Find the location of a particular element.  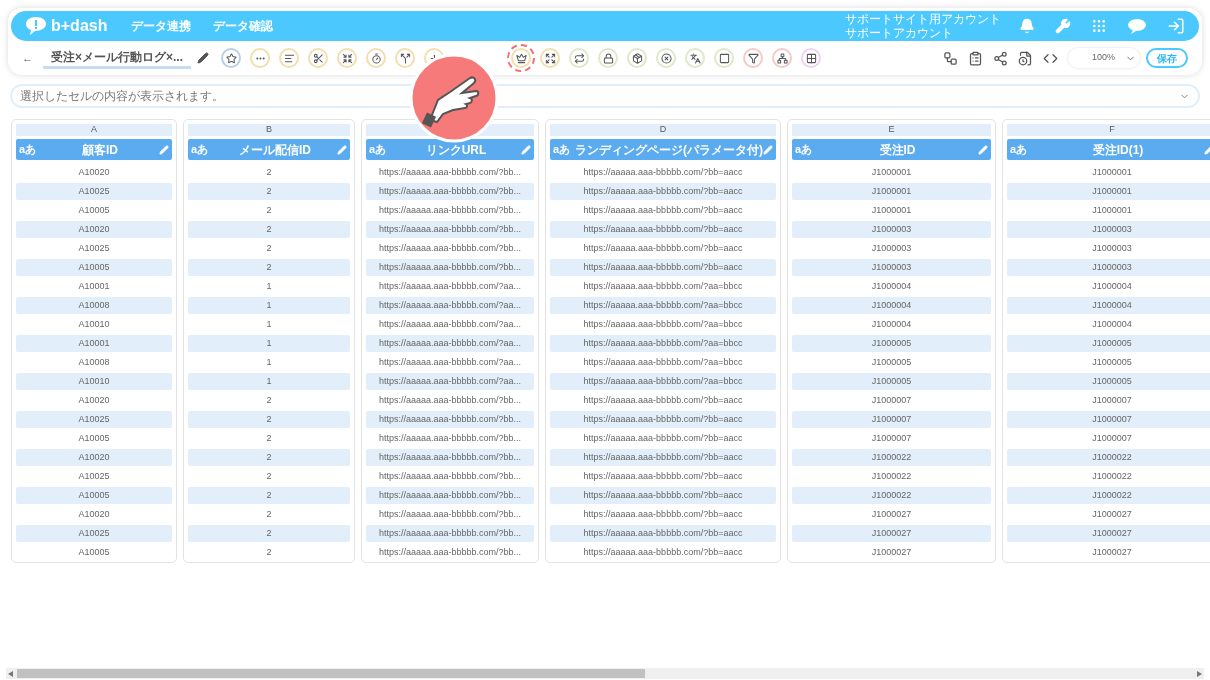

filter-tool-button is located at coordinates (753, 58).